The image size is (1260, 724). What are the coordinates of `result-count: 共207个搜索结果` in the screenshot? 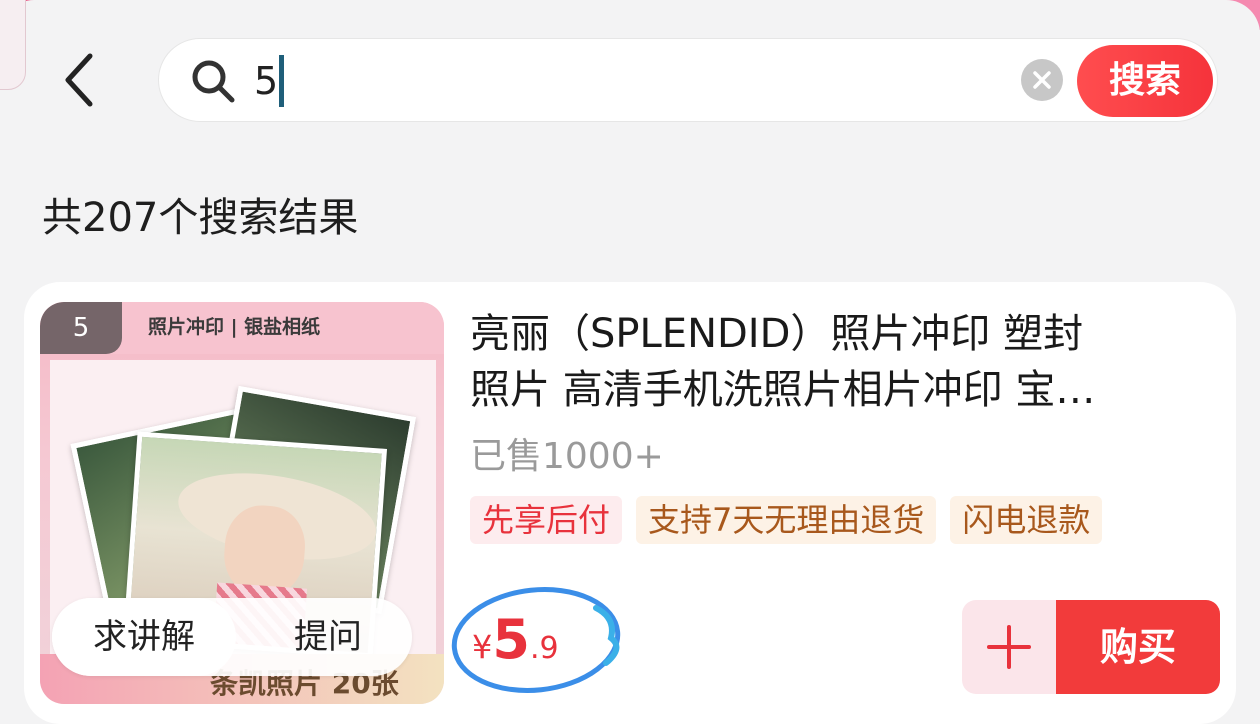 It's located at (200, 218).